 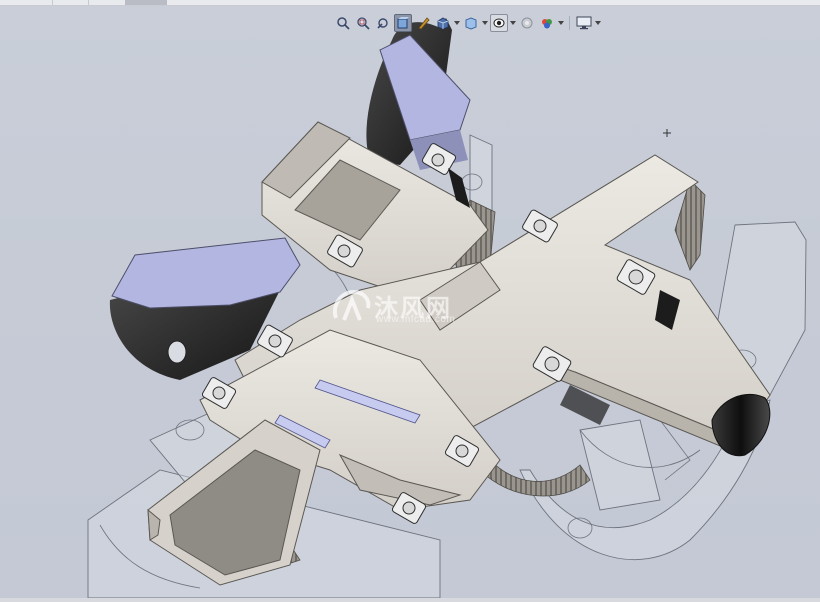 I want to click on view-settings-icon, so click(x=584, y=23).